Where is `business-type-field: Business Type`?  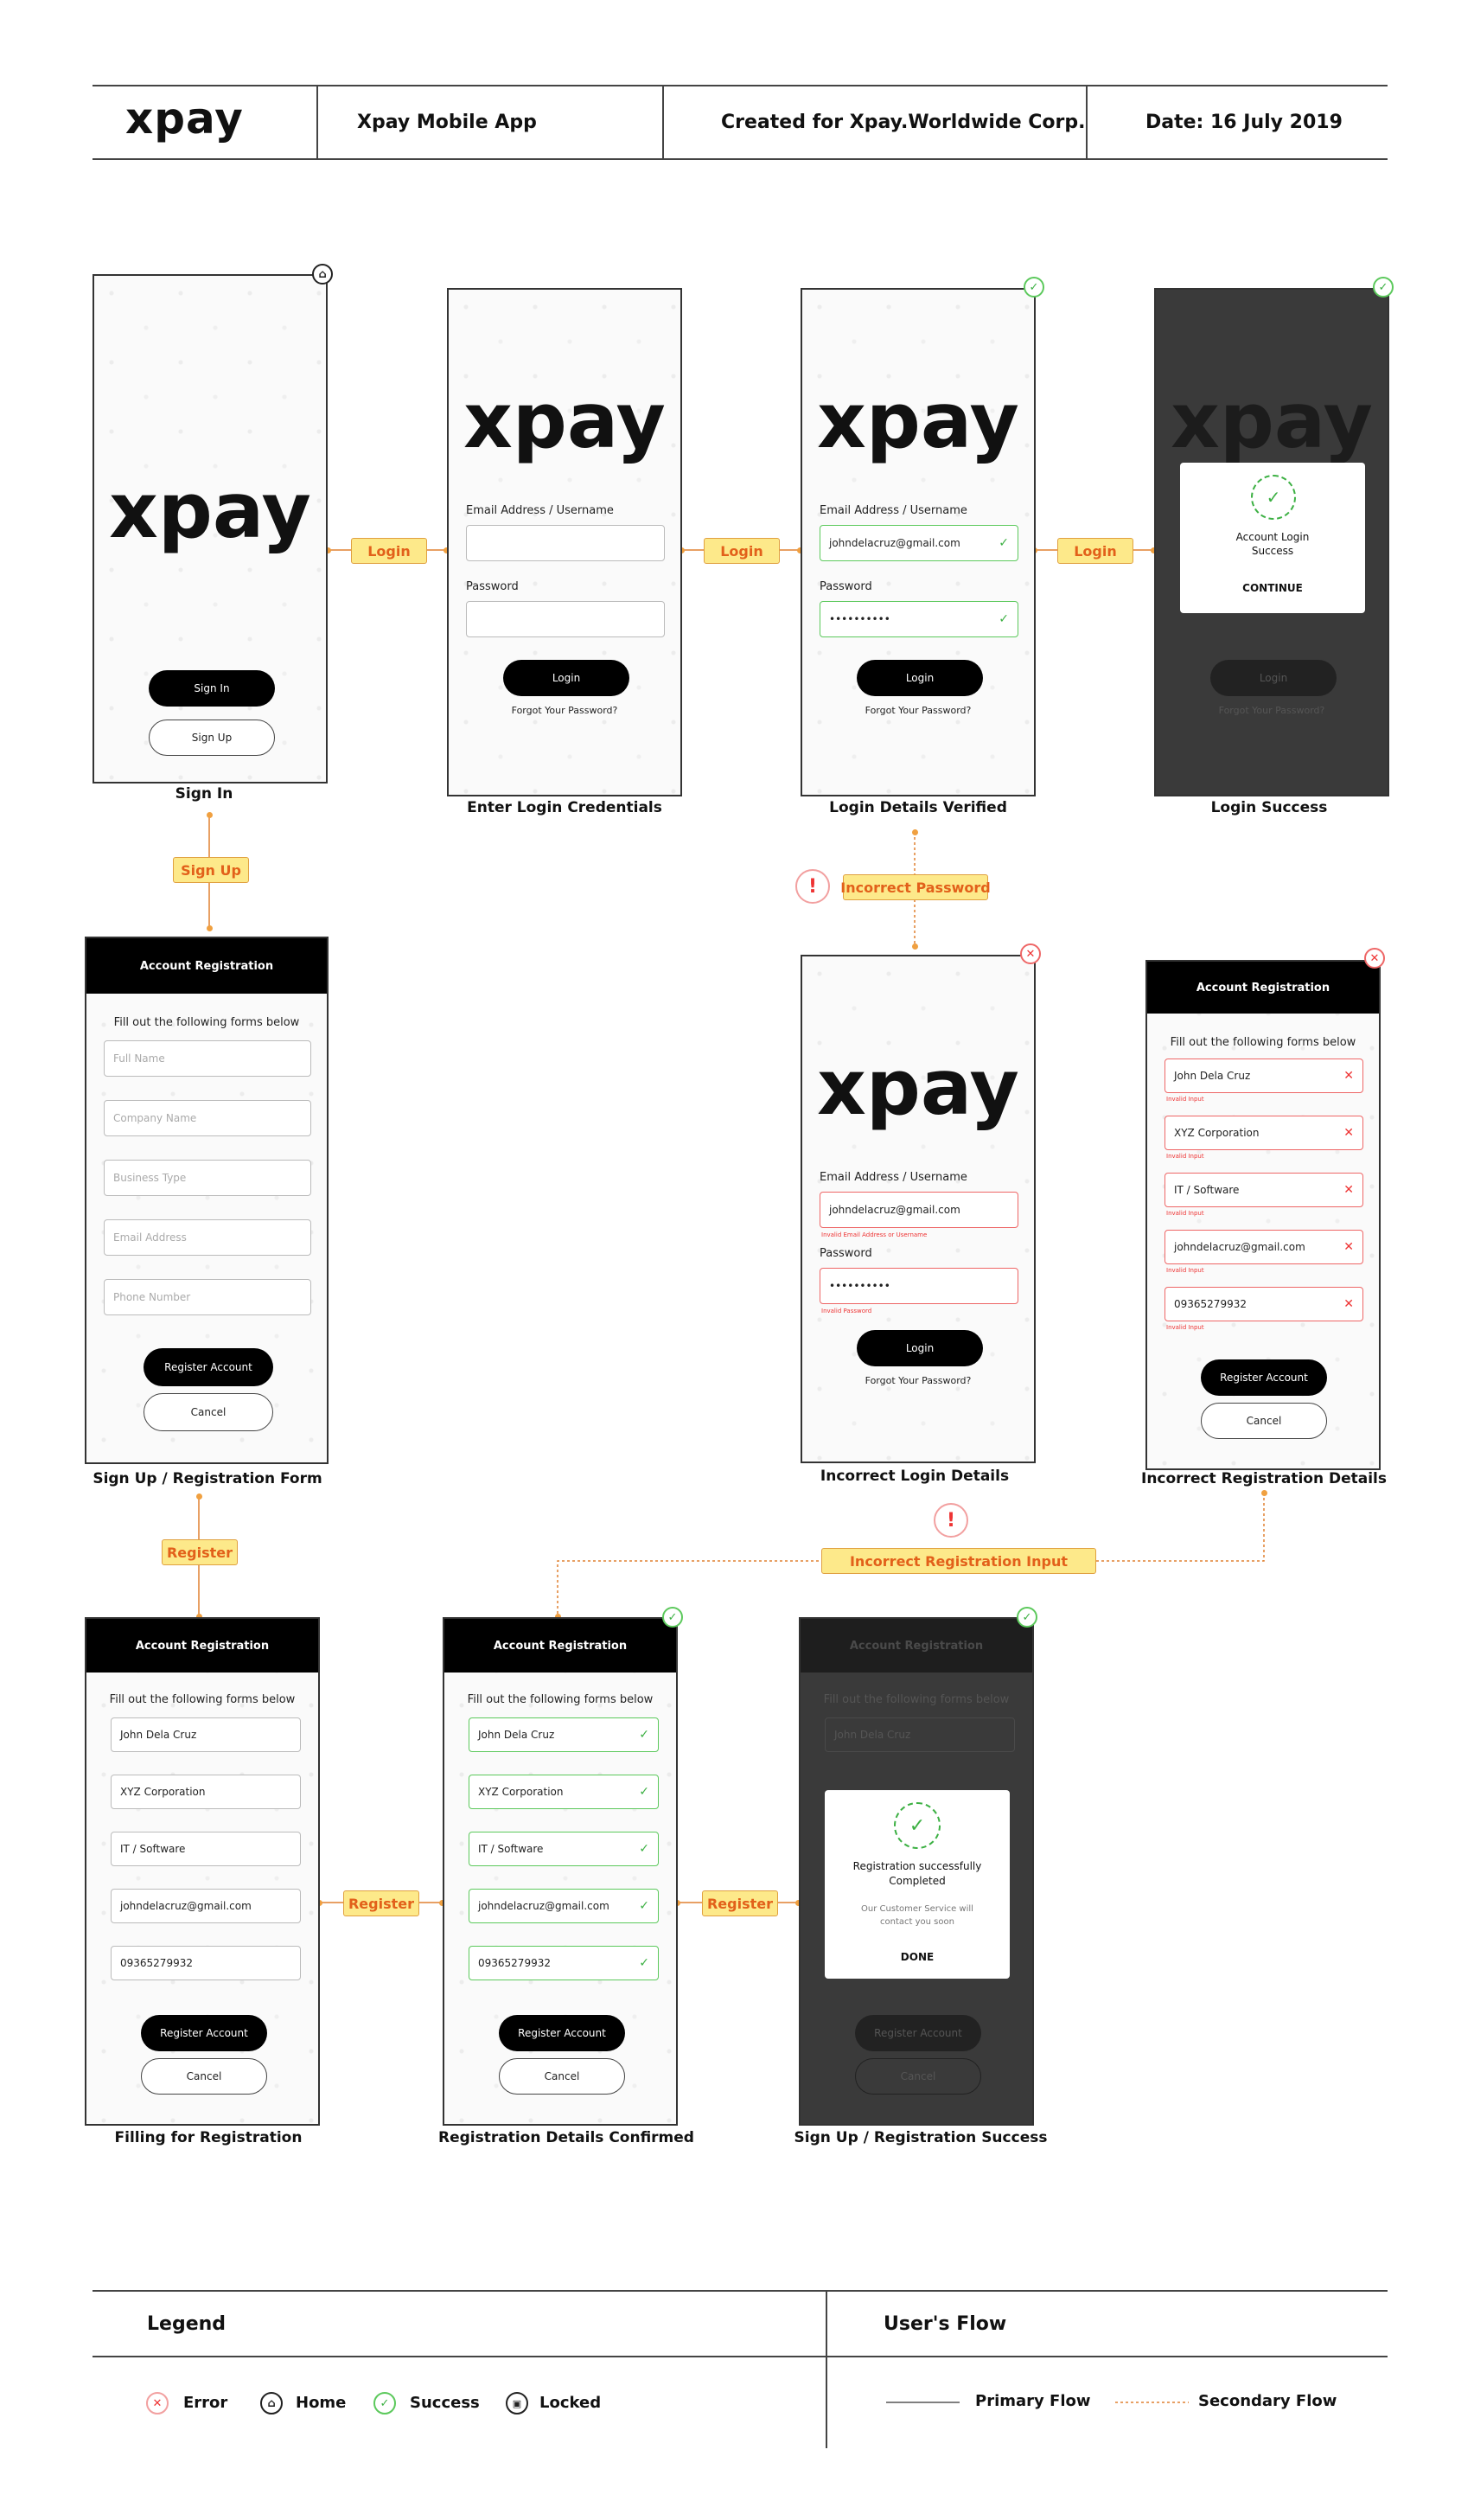 business-type-field: Business Type is located at coordinates (207, 1178).